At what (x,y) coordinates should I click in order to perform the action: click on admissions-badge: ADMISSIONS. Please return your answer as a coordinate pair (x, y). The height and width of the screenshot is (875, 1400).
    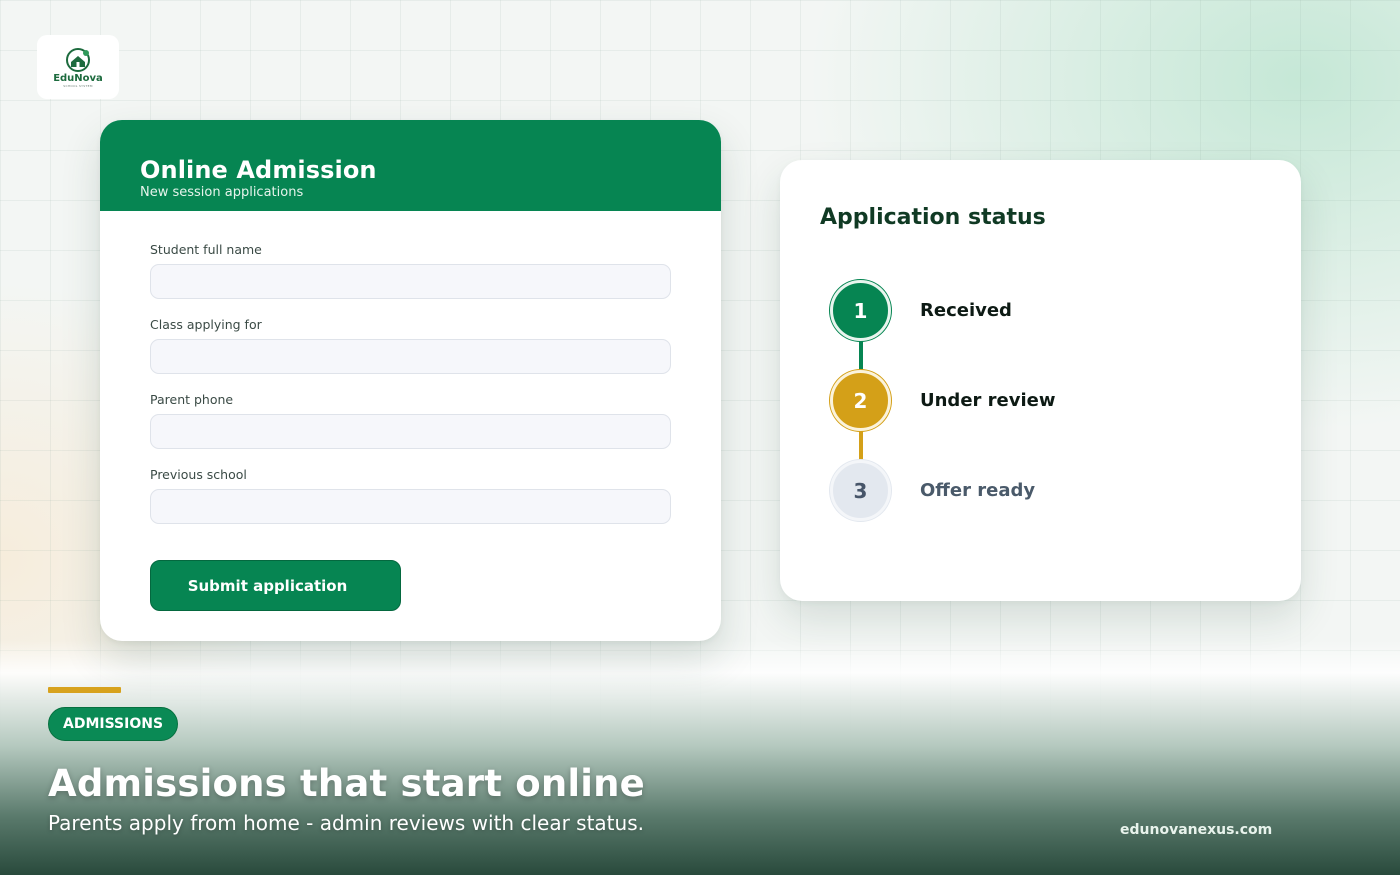
    Looking at the image, I should click on (113, 724).